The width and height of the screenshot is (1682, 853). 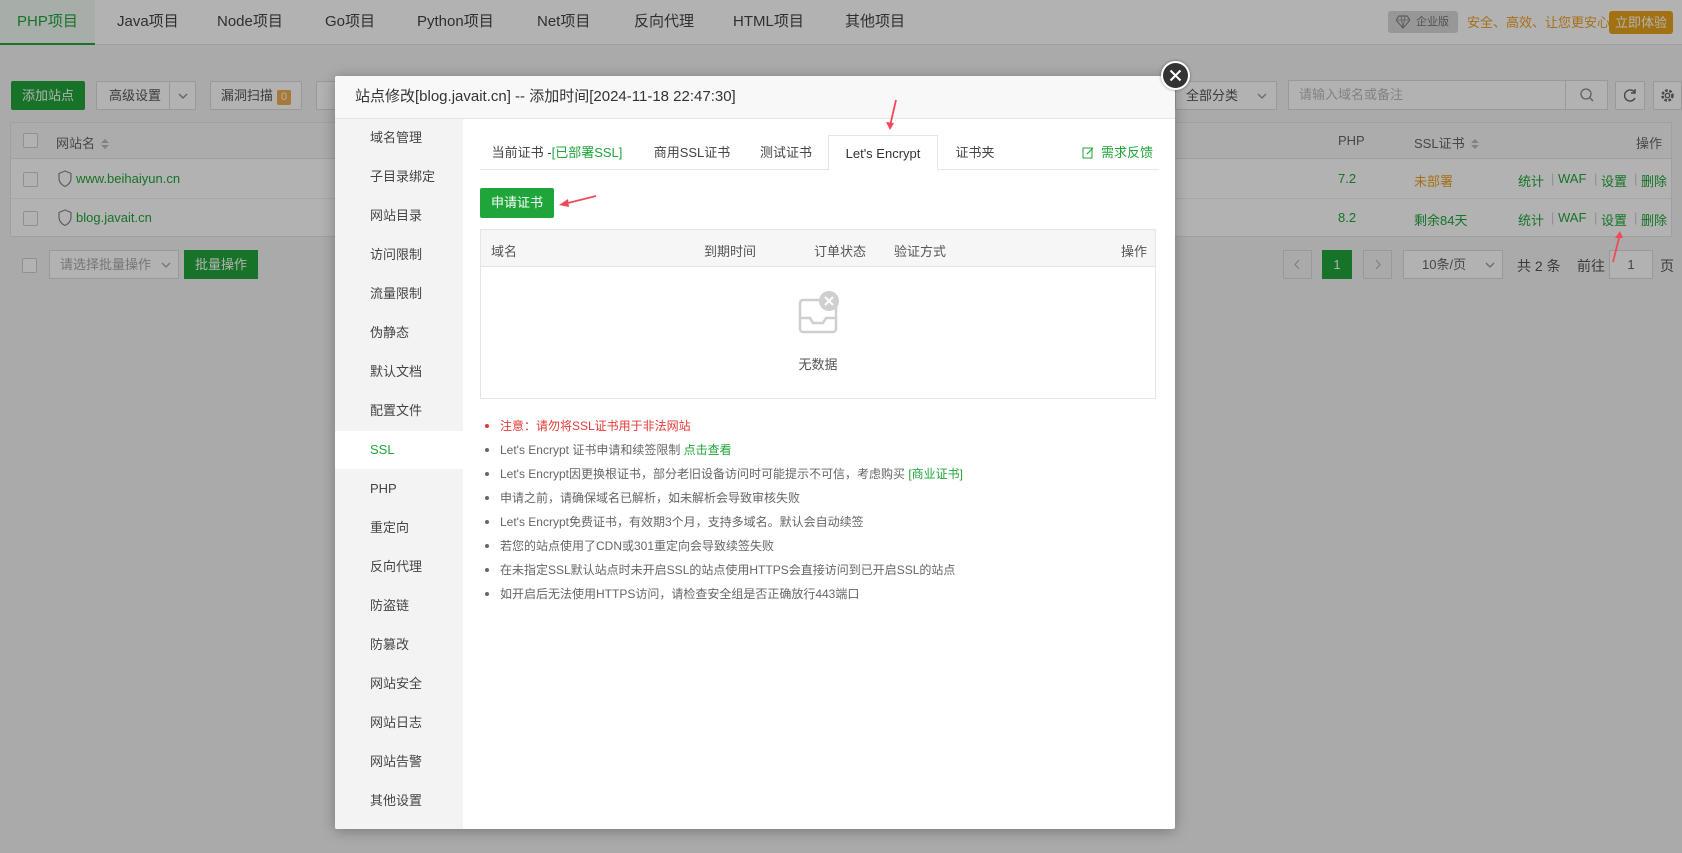 I want to click on tab-current-cert: 当前证书 -[已部署SSL], so click(x=557, y=152).